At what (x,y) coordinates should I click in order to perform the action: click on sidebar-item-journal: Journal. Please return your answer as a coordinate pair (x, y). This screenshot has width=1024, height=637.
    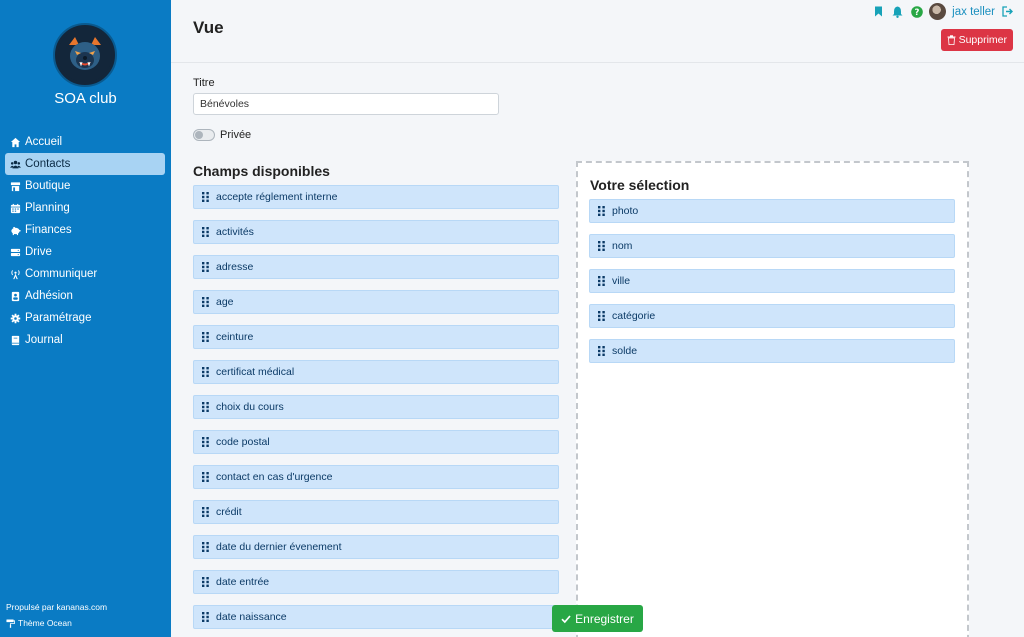
    Looking at the image, I should click on (85, 340).